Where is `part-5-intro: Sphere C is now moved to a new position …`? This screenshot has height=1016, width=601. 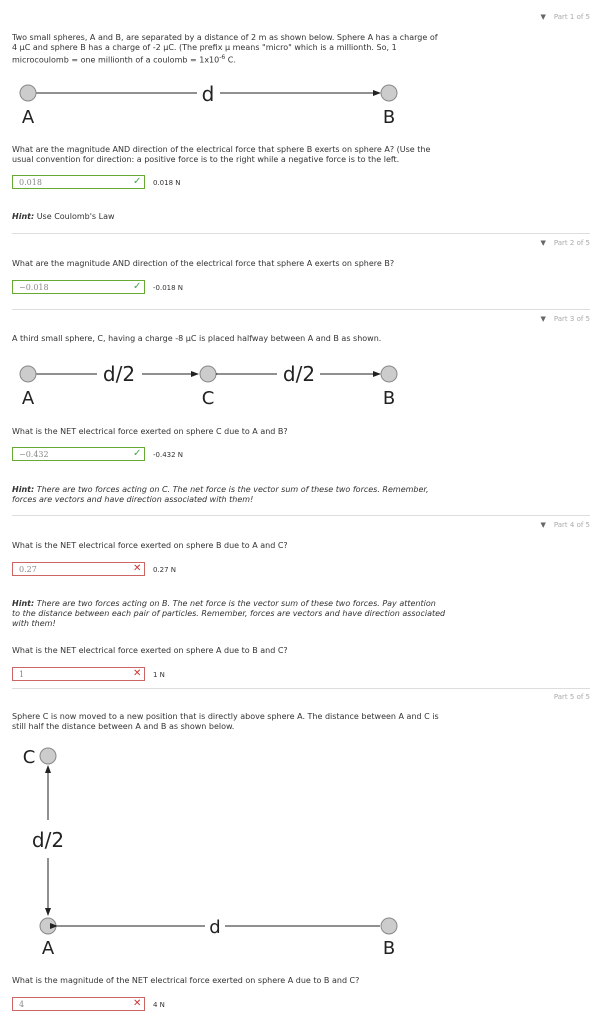 part-5-intro: Sphere C is now moved to a new position … is located at coordinates (304, 722).